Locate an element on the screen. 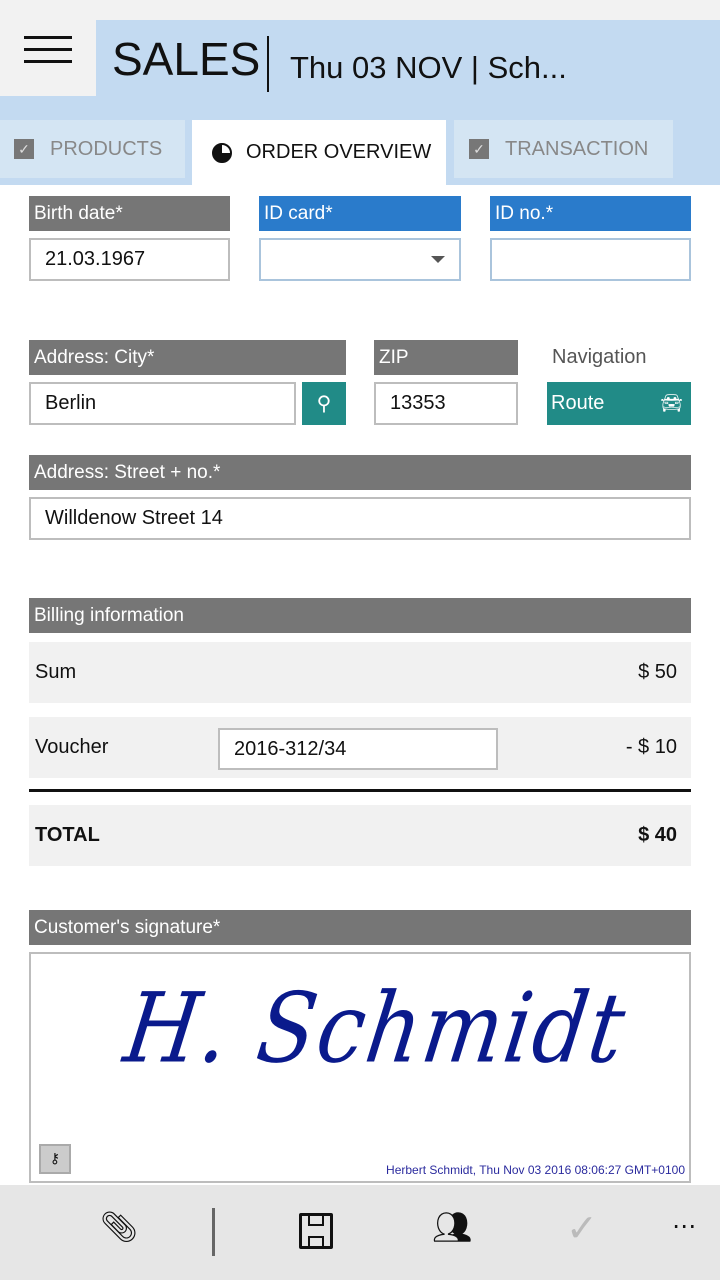  street-label: Address: Street + no.* is located at coordinates (360, 472).